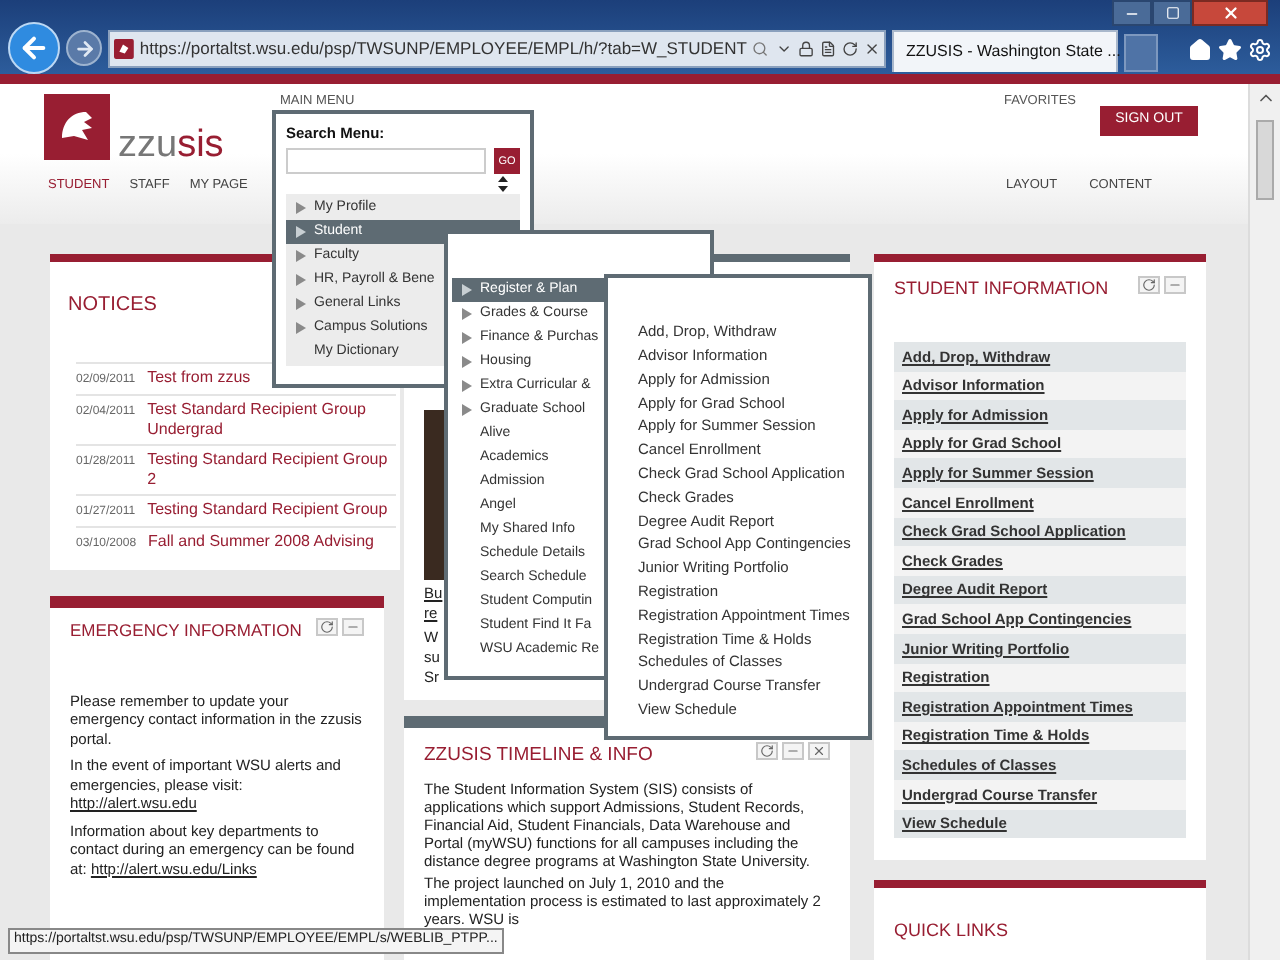 This screenshot has width=1280, height=960. I want to click on panel-title: NOTICES, so click(112, 305).